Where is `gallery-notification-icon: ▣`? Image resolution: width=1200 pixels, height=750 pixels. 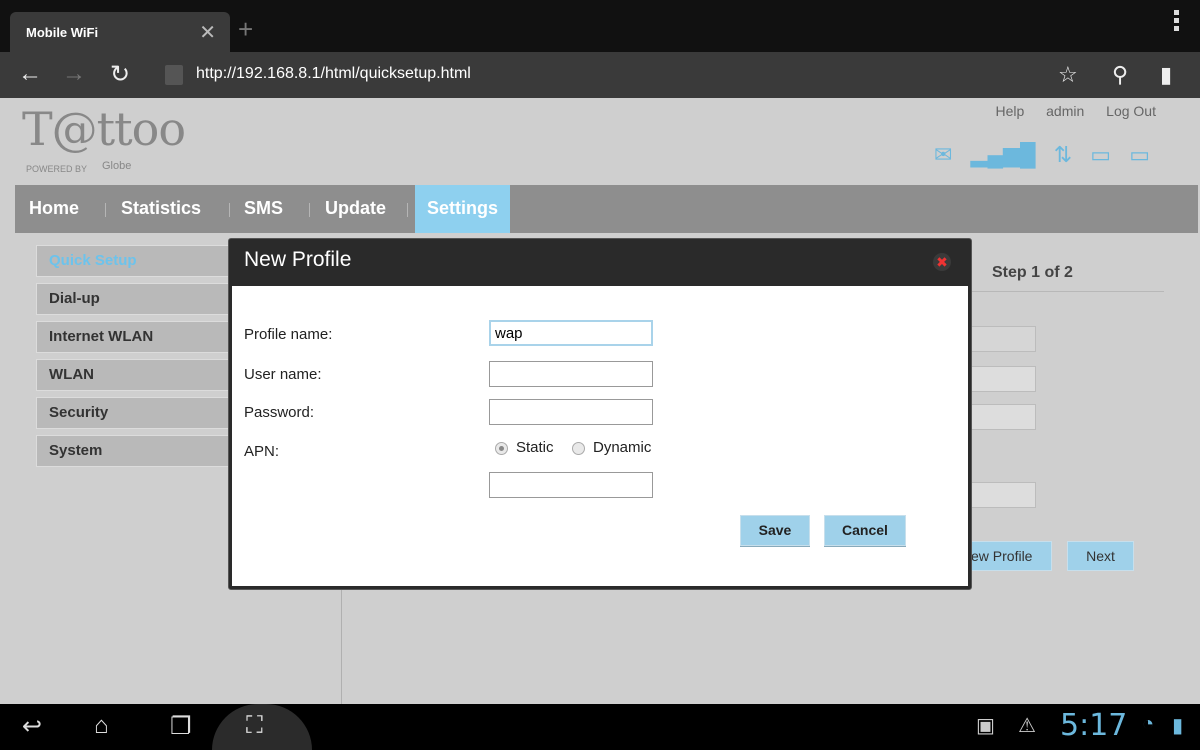 gallery-notification-icon: ▣ is located at coordinates (985, 725).